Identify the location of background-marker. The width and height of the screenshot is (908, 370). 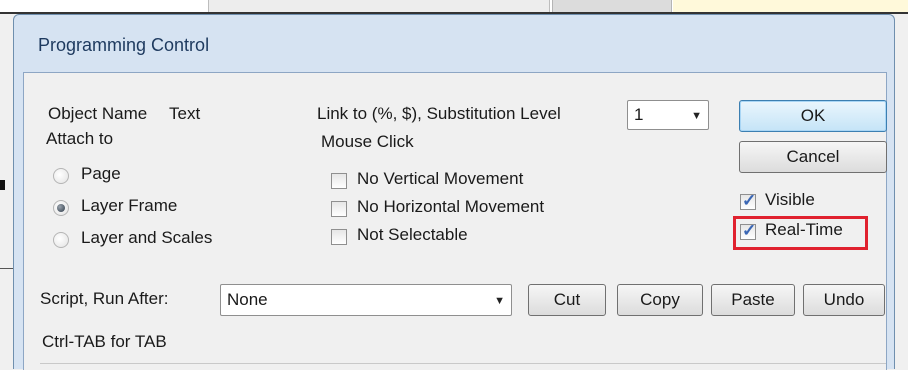
(2, 185).